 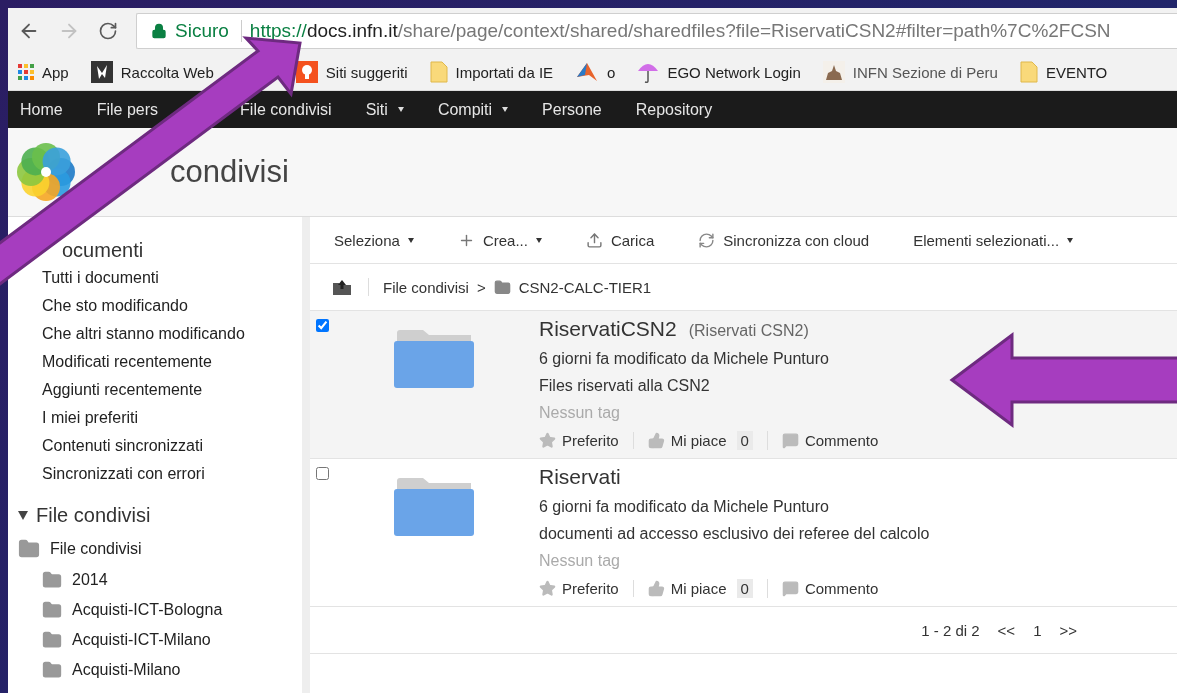 What do you see at coordinates (1037, 630) in the screenshot?
I see `page-link: 1` at bounding box center [1037, 630].